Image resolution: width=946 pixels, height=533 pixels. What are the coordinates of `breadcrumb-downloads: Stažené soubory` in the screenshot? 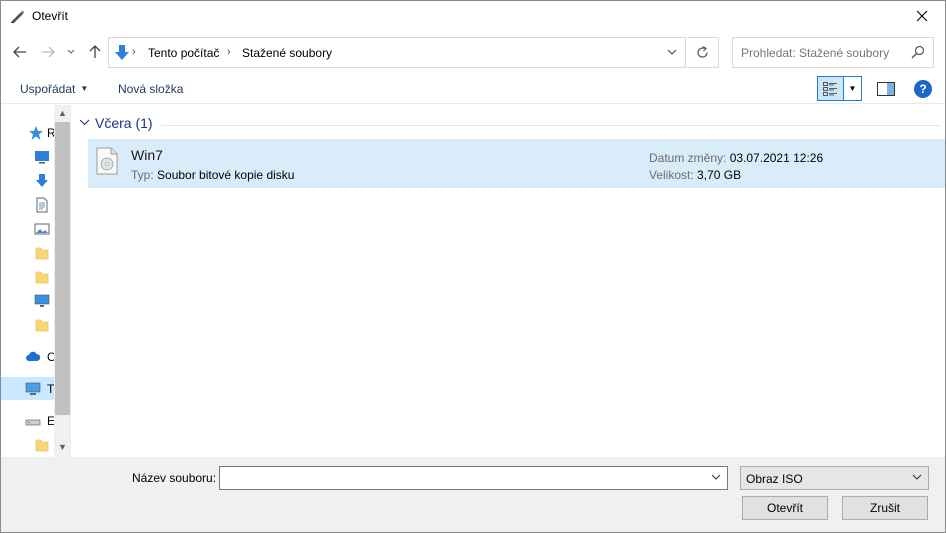 It's located at (287, 53).